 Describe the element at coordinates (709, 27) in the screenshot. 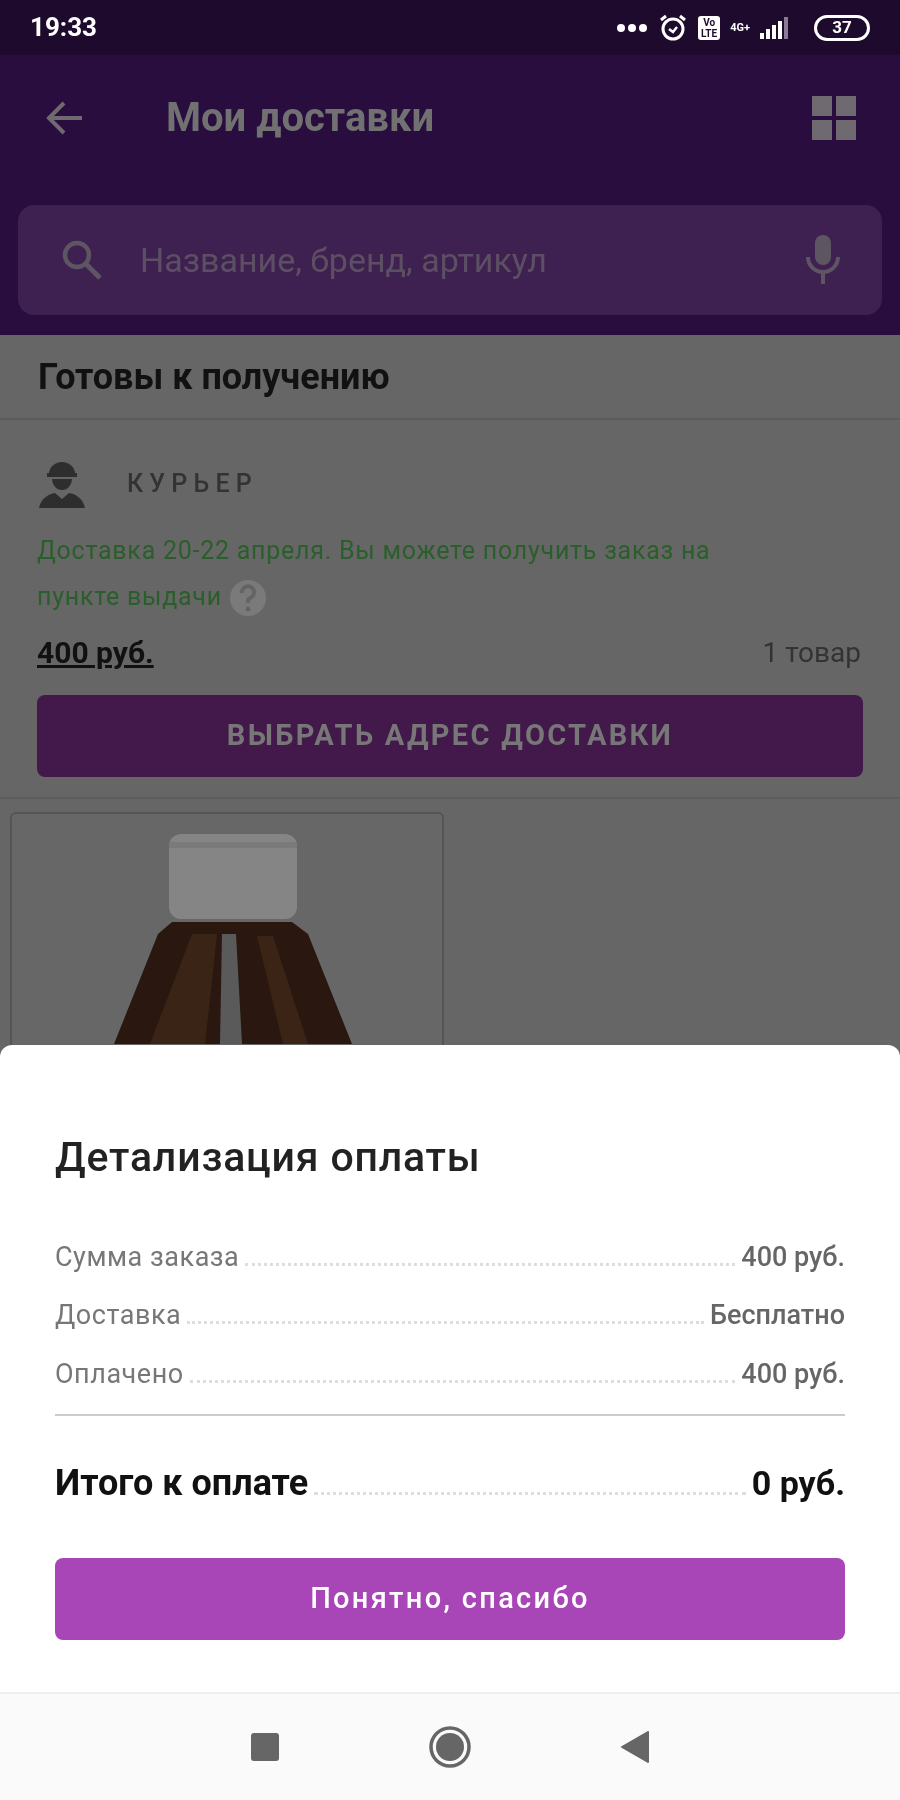

I see `volte-badge: Vo LTE` at that location.